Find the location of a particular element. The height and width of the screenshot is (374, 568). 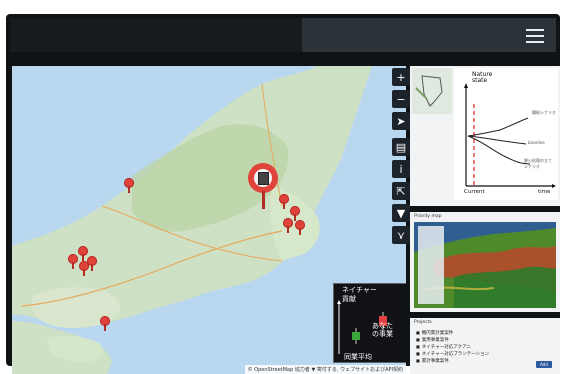

baseline-label: baseline is located at coordinates (536, 142).